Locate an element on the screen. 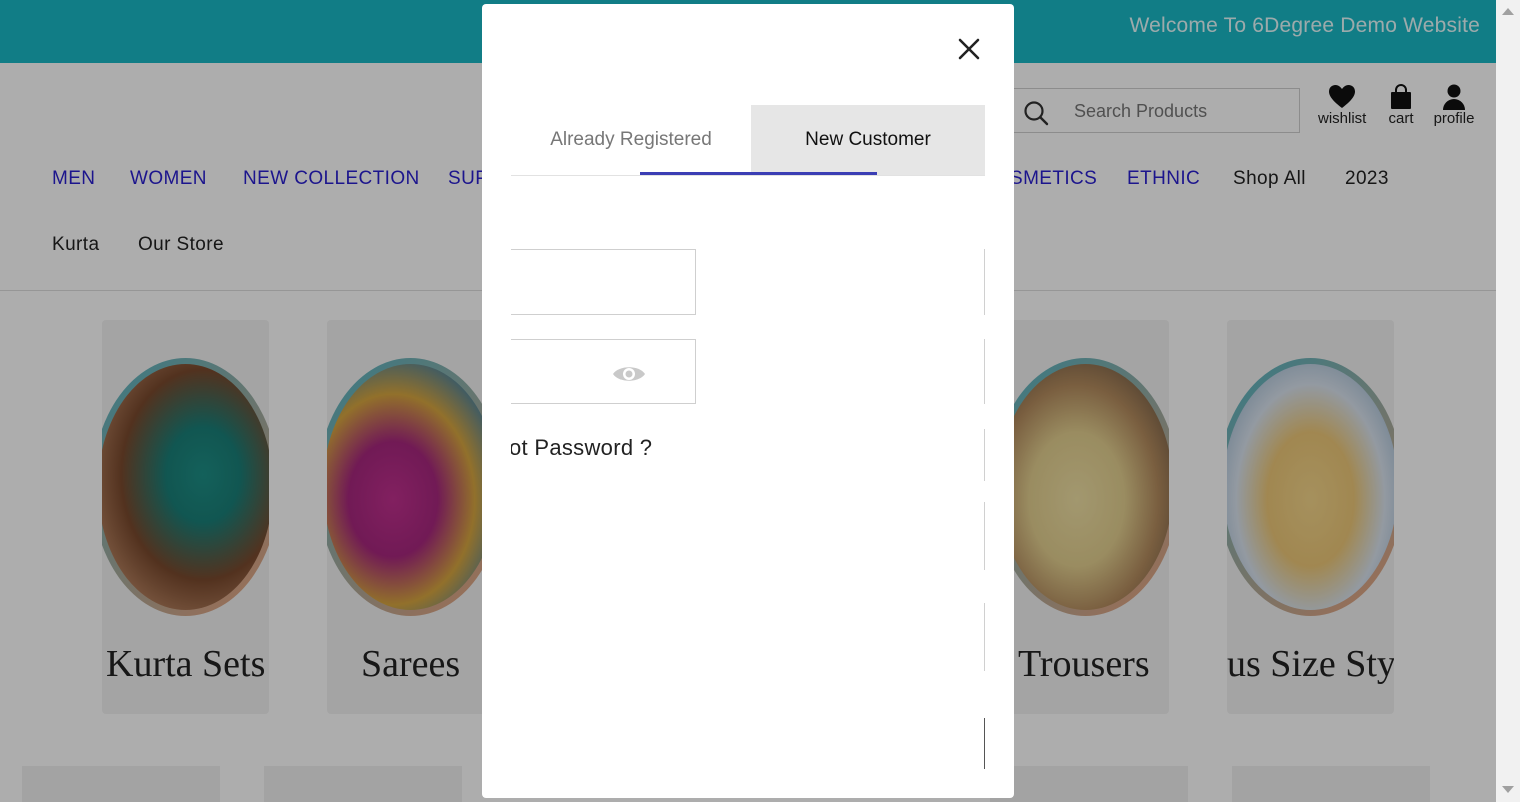 This screenshot has height=802, width=1520. page-scrollbar is located at coordinates (1508, 401).